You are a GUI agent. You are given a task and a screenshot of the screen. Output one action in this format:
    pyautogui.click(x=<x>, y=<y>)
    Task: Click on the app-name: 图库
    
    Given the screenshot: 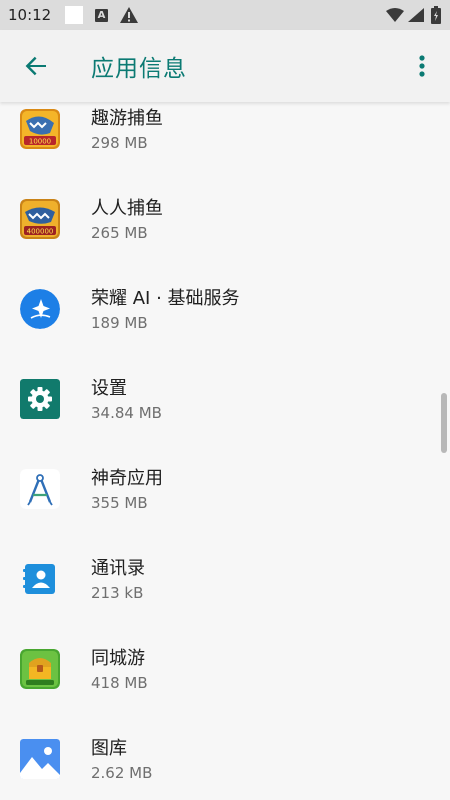 What is the action you would take?
    pyautogui.click(x=109, y=748)
    